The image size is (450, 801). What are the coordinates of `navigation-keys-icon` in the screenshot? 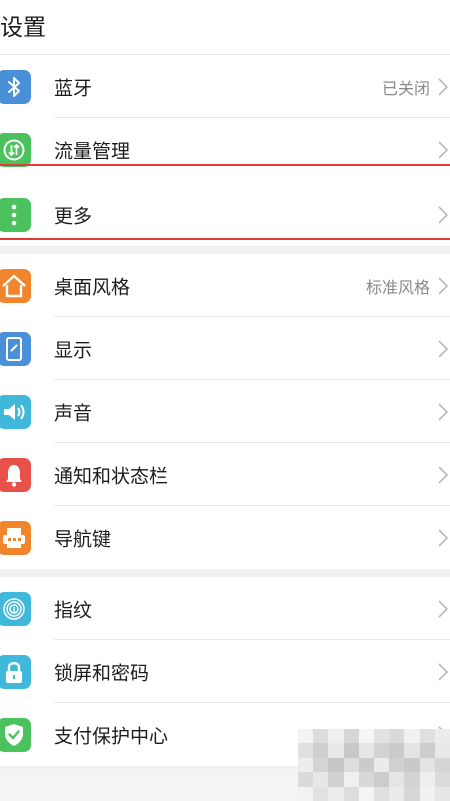 It's located at (15, 537).